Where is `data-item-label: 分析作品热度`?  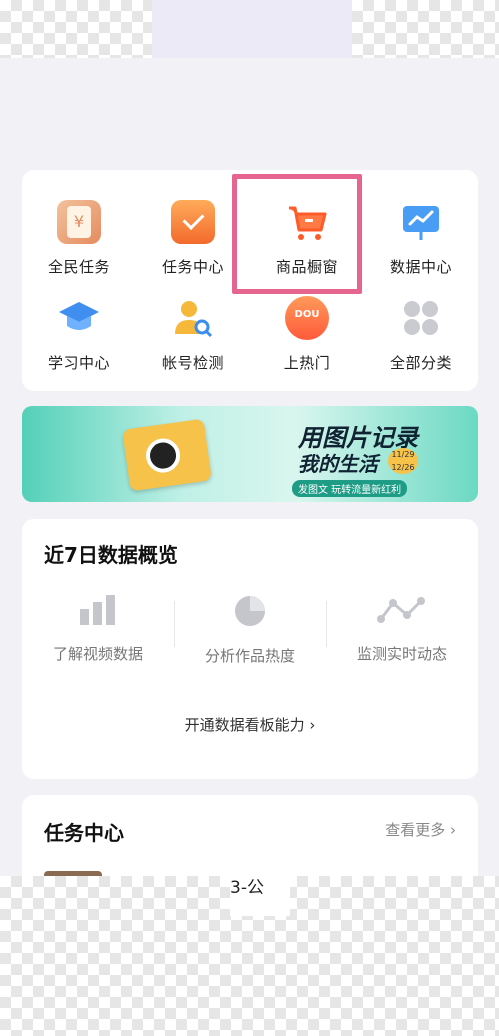 data-item-label: 分析作品热度 is located at coordinates (249, 656).